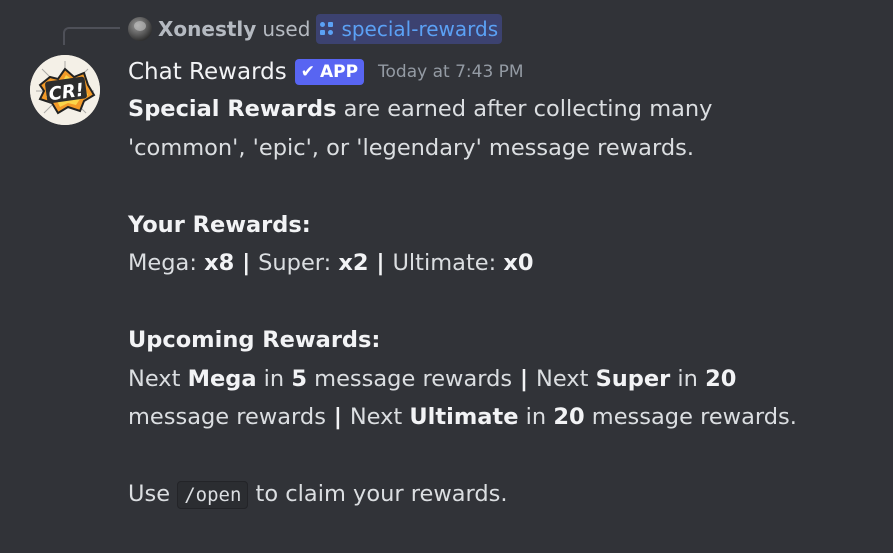  What do you see at coordinates (524, 109) in the screenshot?
I see `intro-text: are earned after collecting many` at bounding box center [524, 109].